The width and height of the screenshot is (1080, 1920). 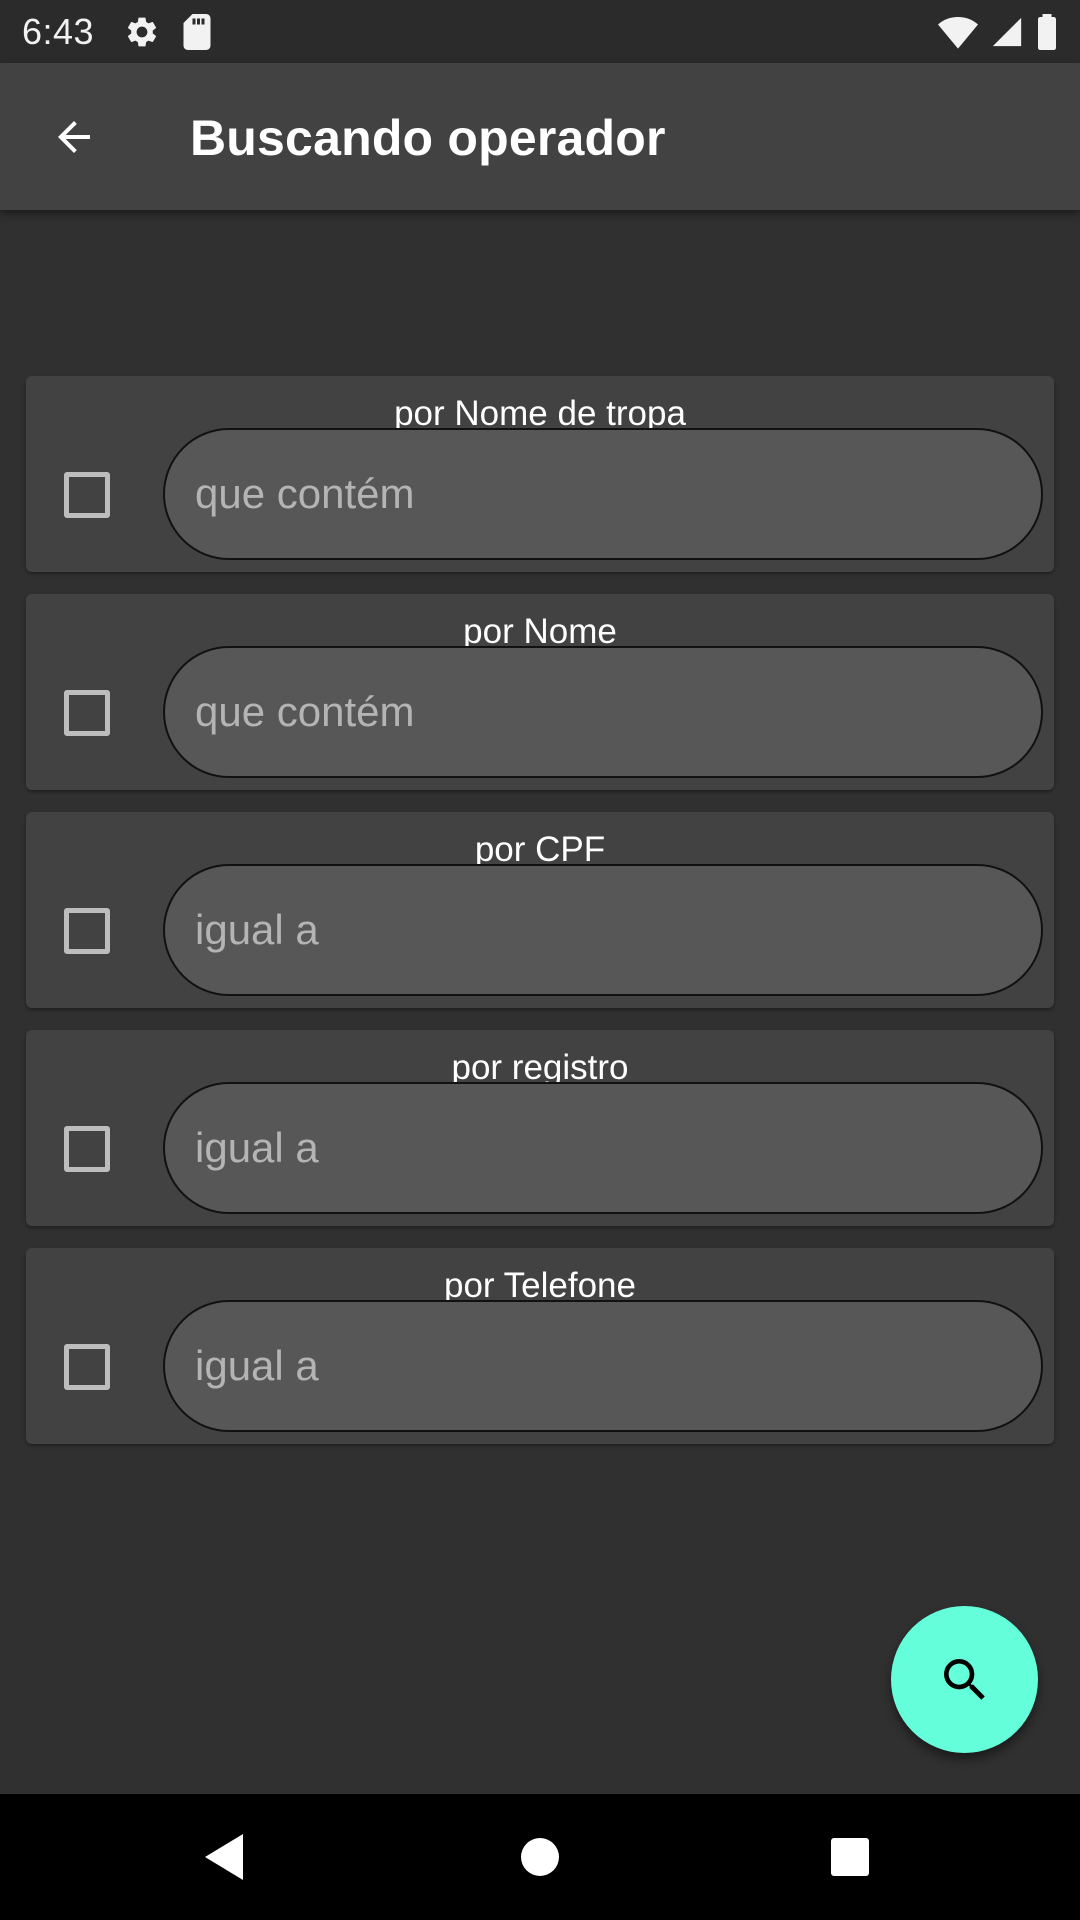 I want to click on status-bar: 6:43, so click(x=540, y=31).